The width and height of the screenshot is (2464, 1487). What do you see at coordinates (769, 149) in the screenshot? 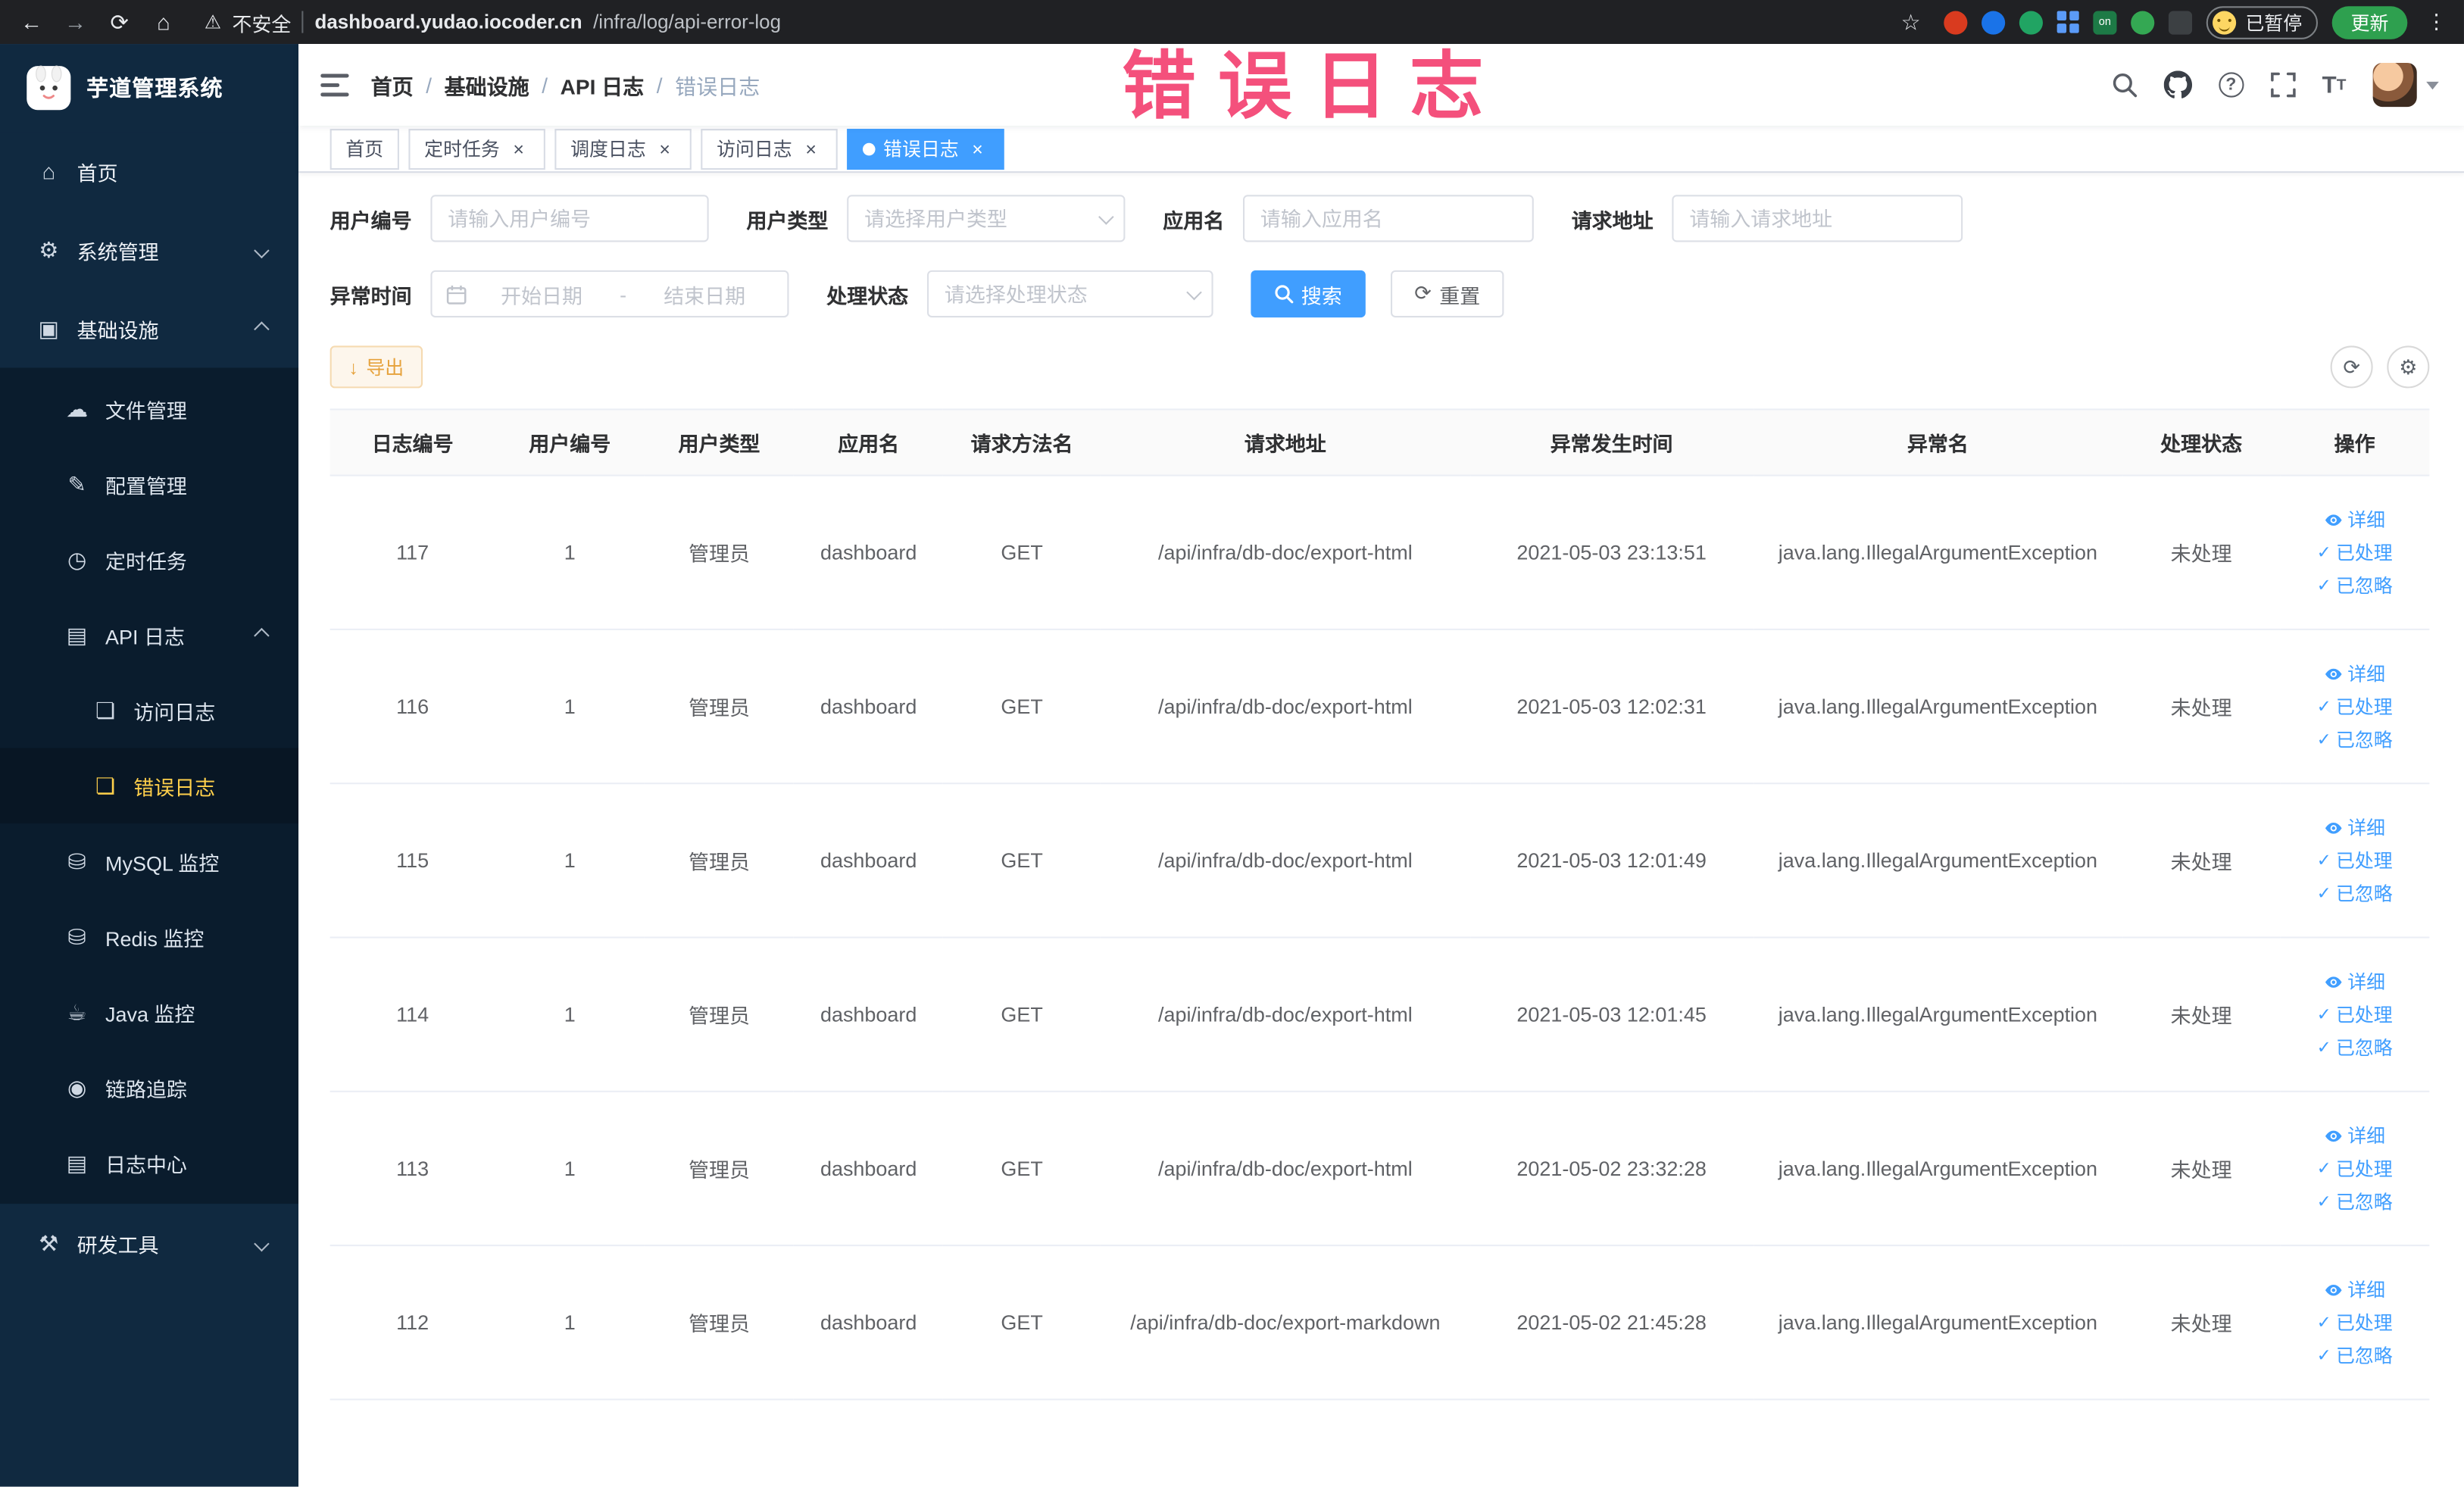
I see `tab-access-log: 访问日志 ×` at bounding box center [769, 149].